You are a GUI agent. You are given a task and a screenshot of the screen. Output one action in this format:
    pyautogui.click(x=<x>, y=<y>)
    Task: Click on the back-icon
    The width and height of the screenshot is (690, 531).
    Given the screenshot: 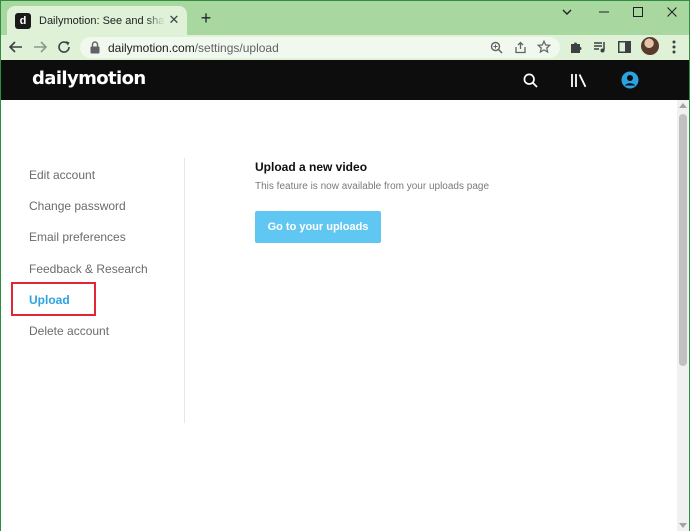 What is the action you would take?
    pyautogui.click(x=16, y=47)
    